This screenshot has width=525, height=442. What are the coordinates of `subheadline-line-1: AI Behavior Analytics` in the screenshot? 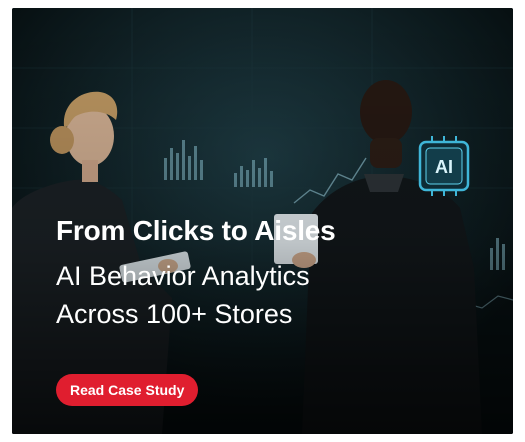 It's located at (183, 276).